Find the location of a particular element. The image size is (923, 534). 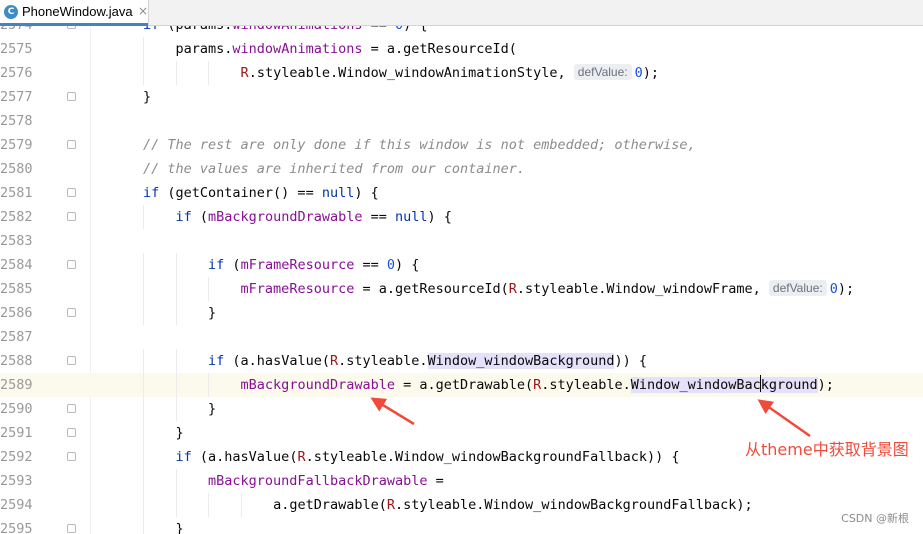

annotation-label: 从theme中获取背景图 is located at coordinates (827, 449).